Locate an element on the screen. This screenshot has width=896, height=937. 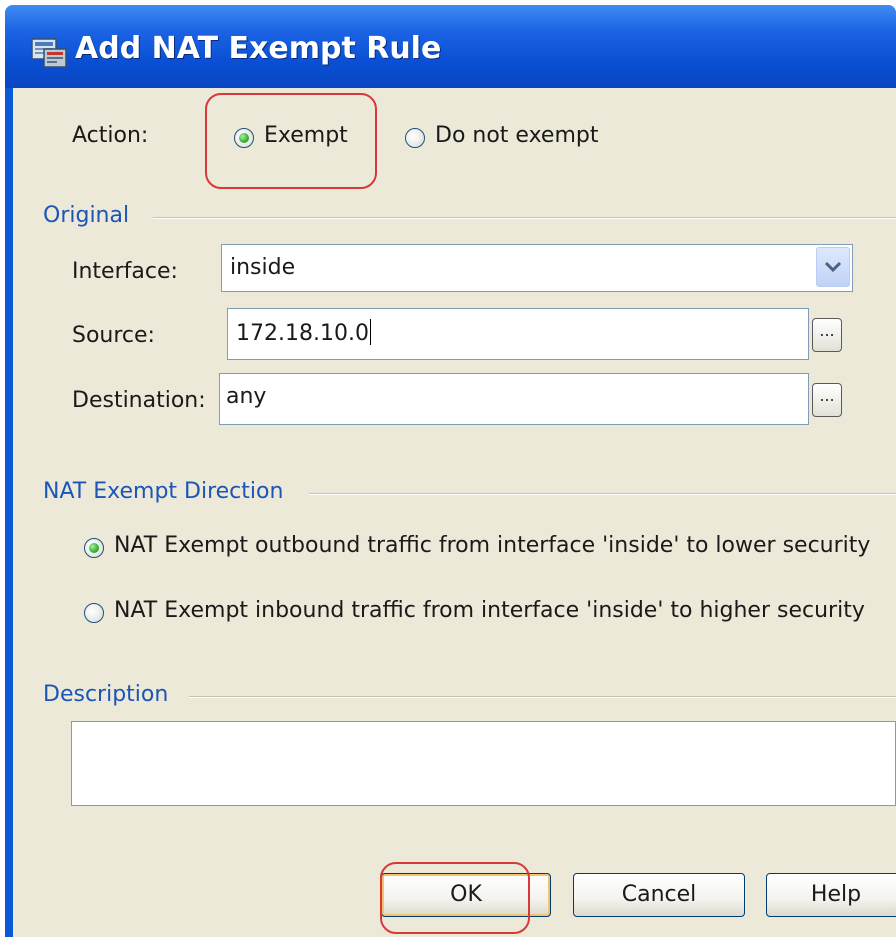
ok-button: OK is located at coordinates (466, 895).